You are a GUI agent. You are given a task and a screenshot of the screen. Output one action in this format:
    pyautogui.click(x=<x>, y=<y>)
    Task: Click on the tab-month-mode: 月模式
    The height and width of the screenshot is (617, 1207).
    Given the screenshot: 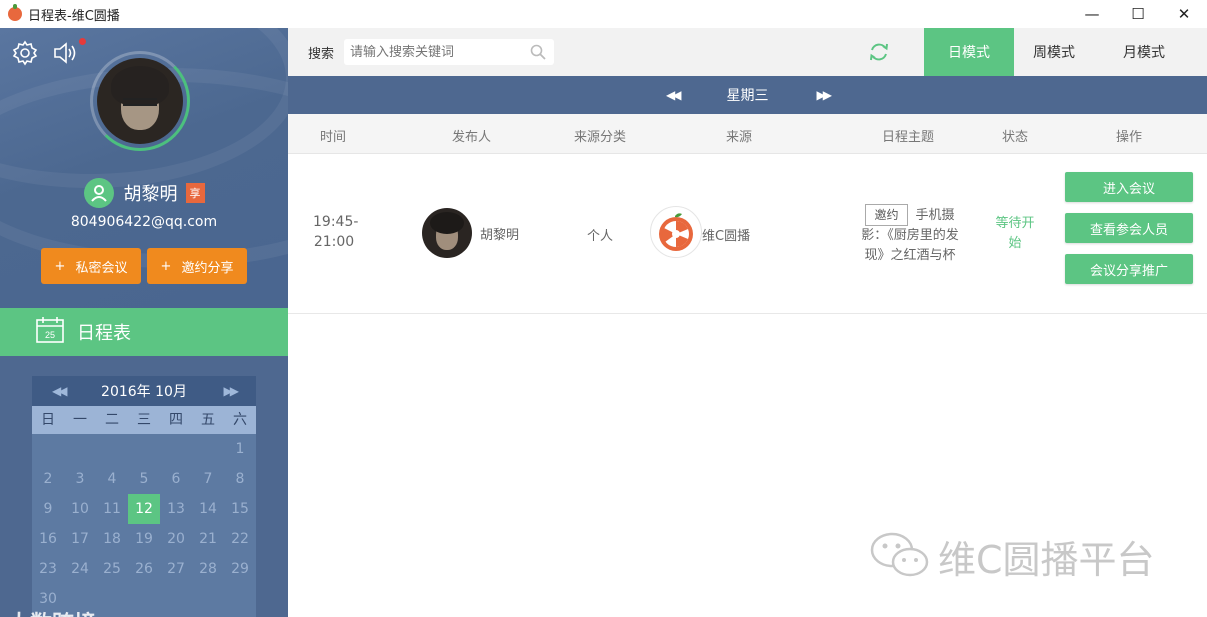 What is the action you would take?
    pyautogui.click(x=1144, y=52)
    